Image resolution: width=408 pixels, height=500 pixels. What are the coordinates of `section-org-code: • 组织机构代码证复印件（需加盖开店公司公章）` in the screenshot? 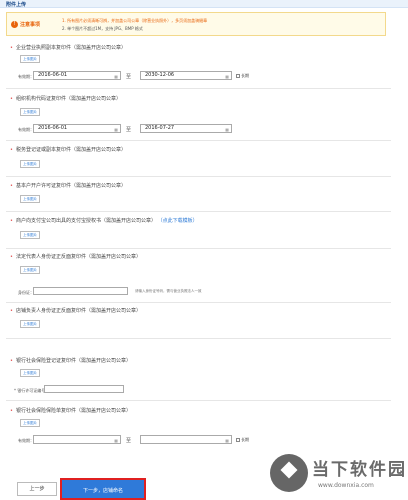 It's located at (65, 99).